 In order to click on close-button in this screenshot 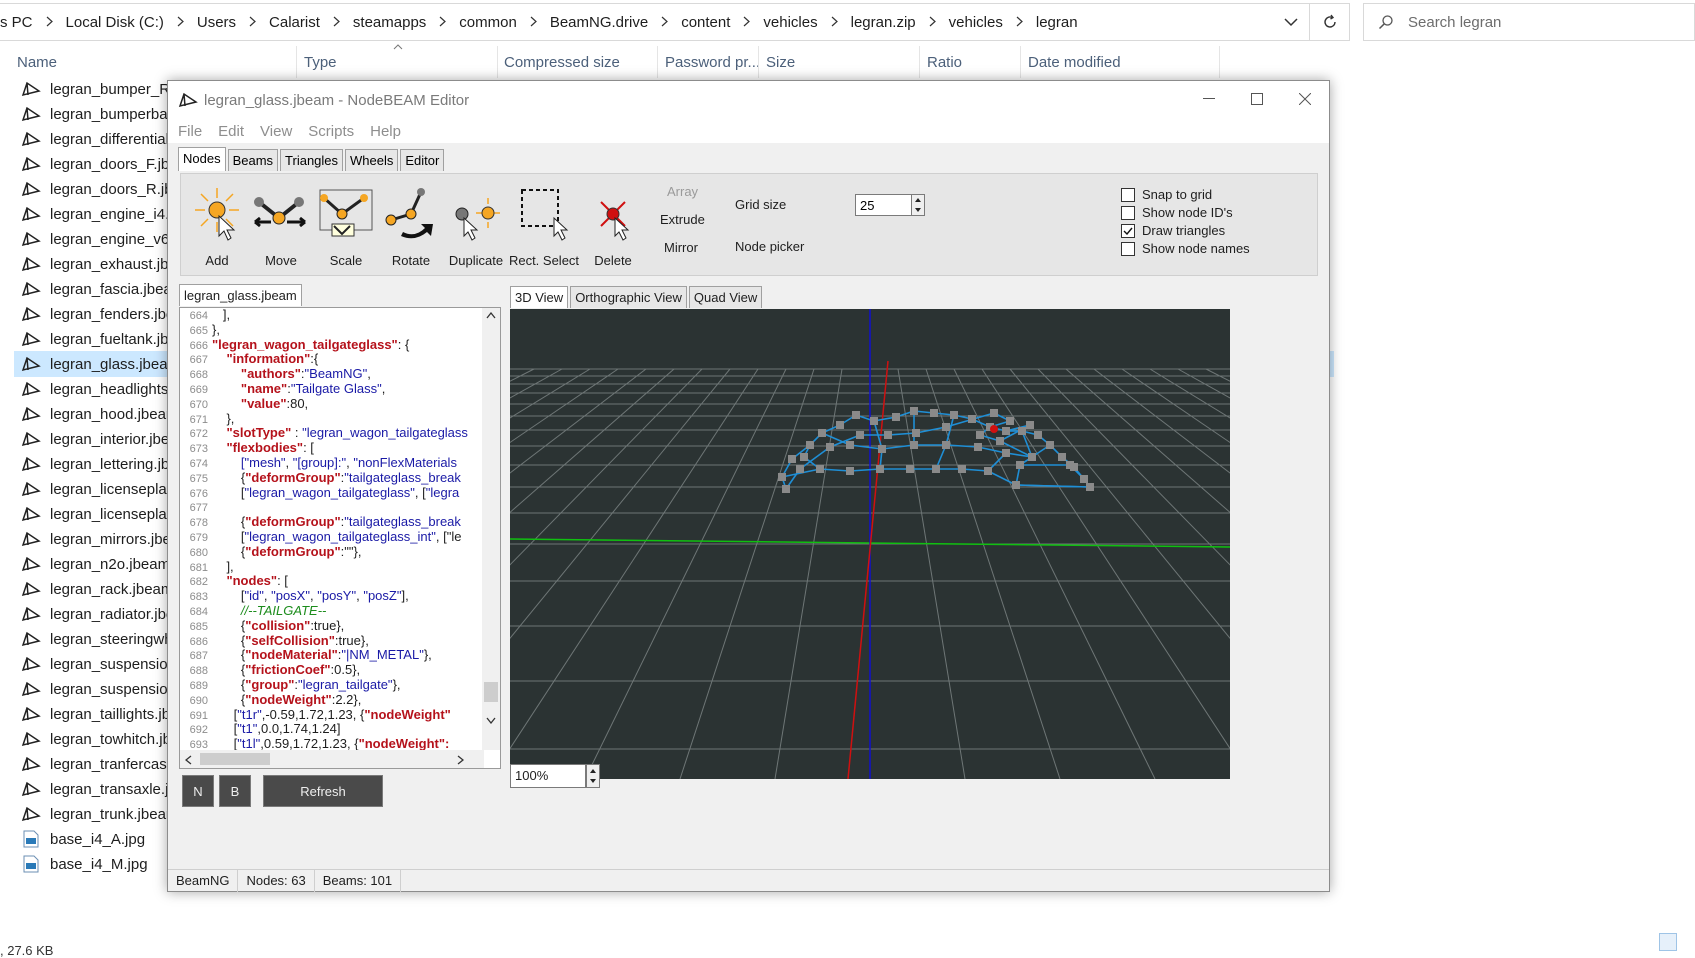, I will do `click(1305, 99)`.